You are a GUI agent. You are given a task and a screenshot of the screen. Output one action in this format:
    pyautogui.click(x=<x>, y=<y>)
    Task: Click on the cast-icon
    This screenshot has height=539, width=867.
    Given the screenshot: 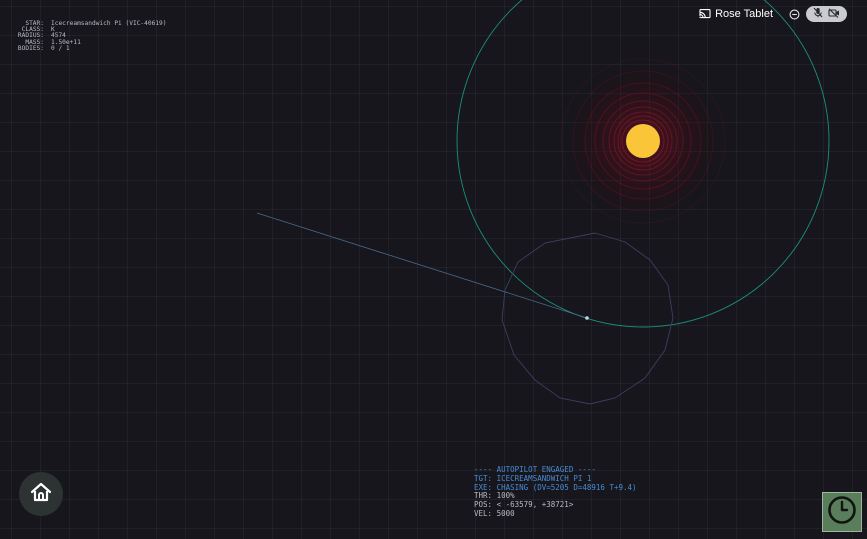 What is the action you would take?
    pyautogui.click(x=705, y=14)
    